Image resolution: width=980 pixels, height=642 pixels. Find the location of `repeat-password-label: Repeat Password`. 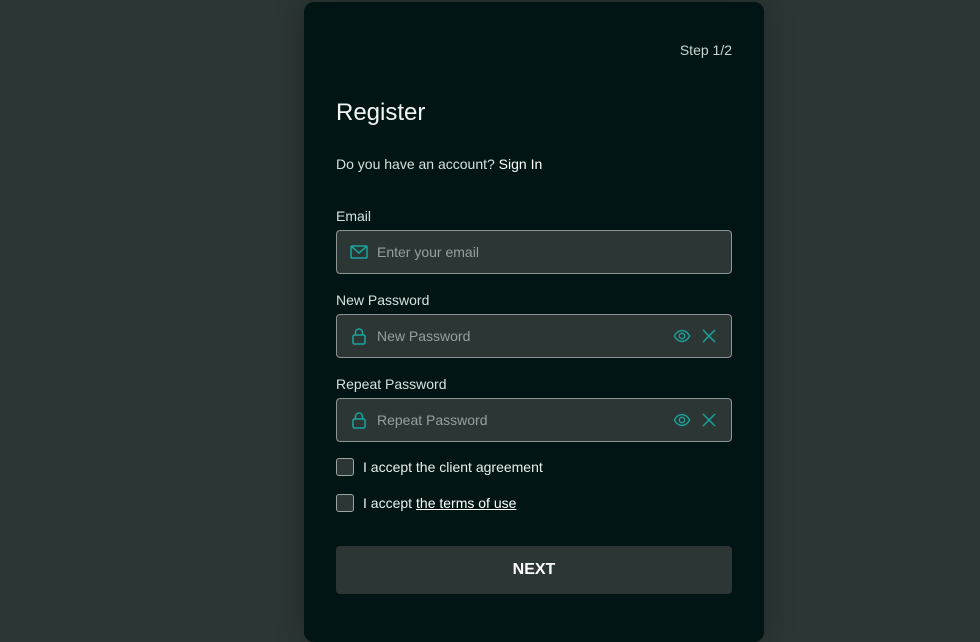

repeat-password-label: Repeat Password is located at coordinates (391, 384).